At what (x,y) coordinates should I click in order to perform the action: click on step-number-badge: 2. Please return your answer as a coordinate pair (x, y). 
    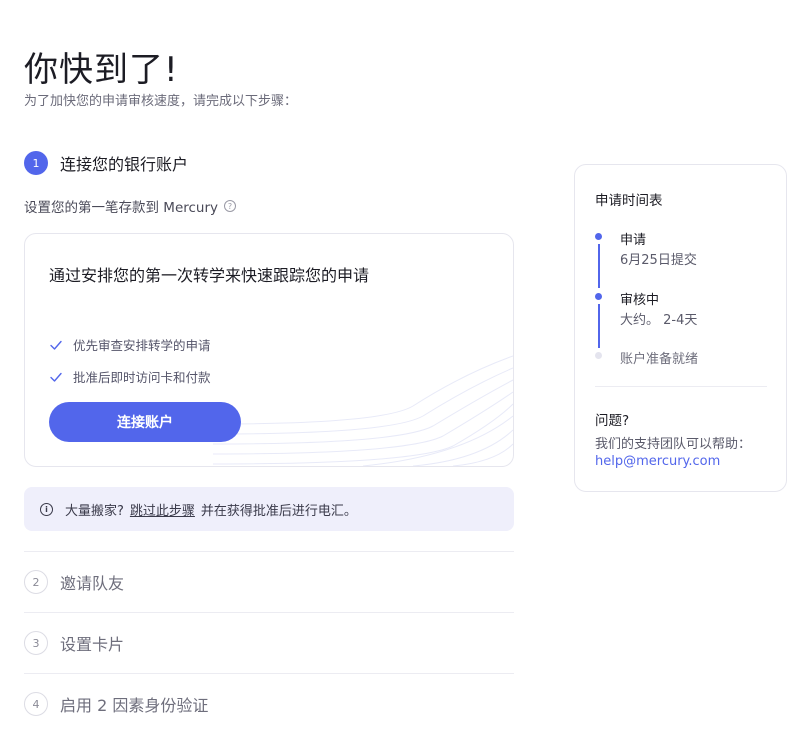
    Looking at the image, I should click on (36, 582).